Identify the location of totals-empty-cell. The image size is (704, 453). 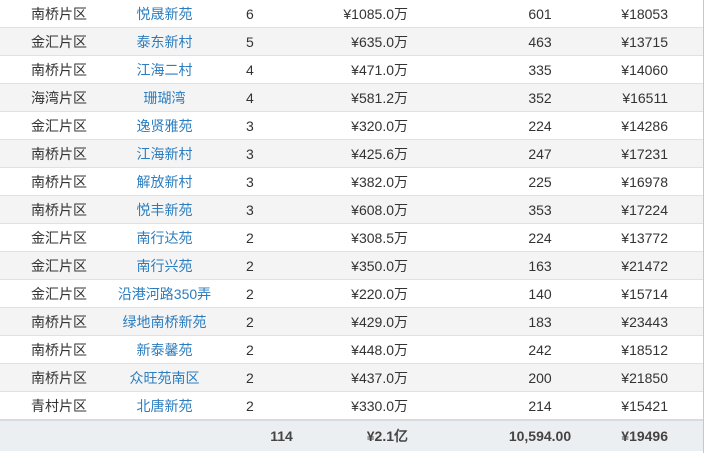
(164, 435).